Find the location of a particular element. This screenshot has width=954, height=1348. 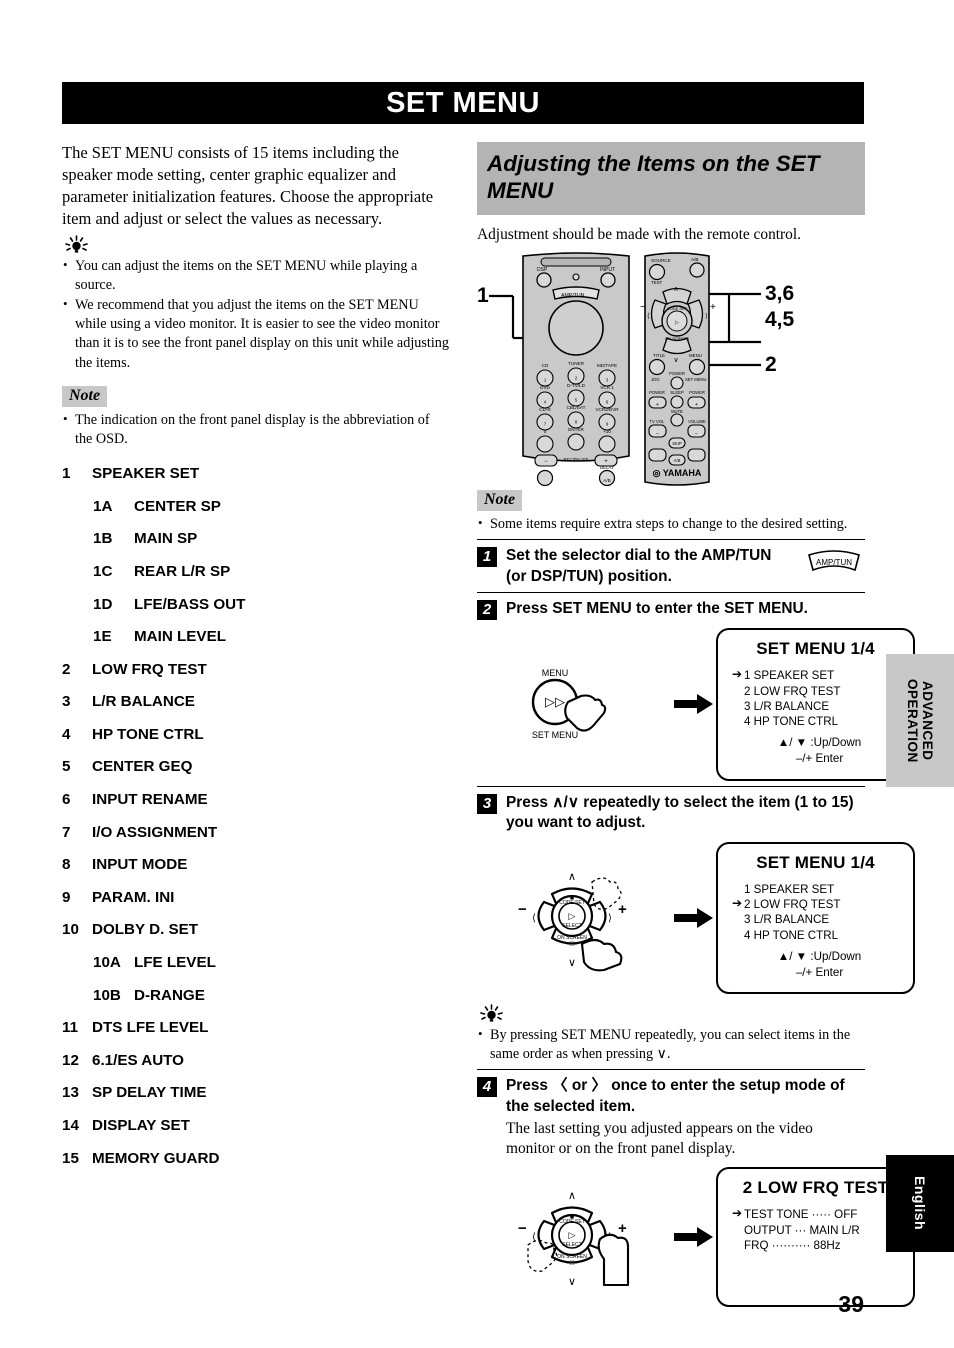

menu-item-label: 6.1/ES AUTO is located at coordinates (138, 1060).